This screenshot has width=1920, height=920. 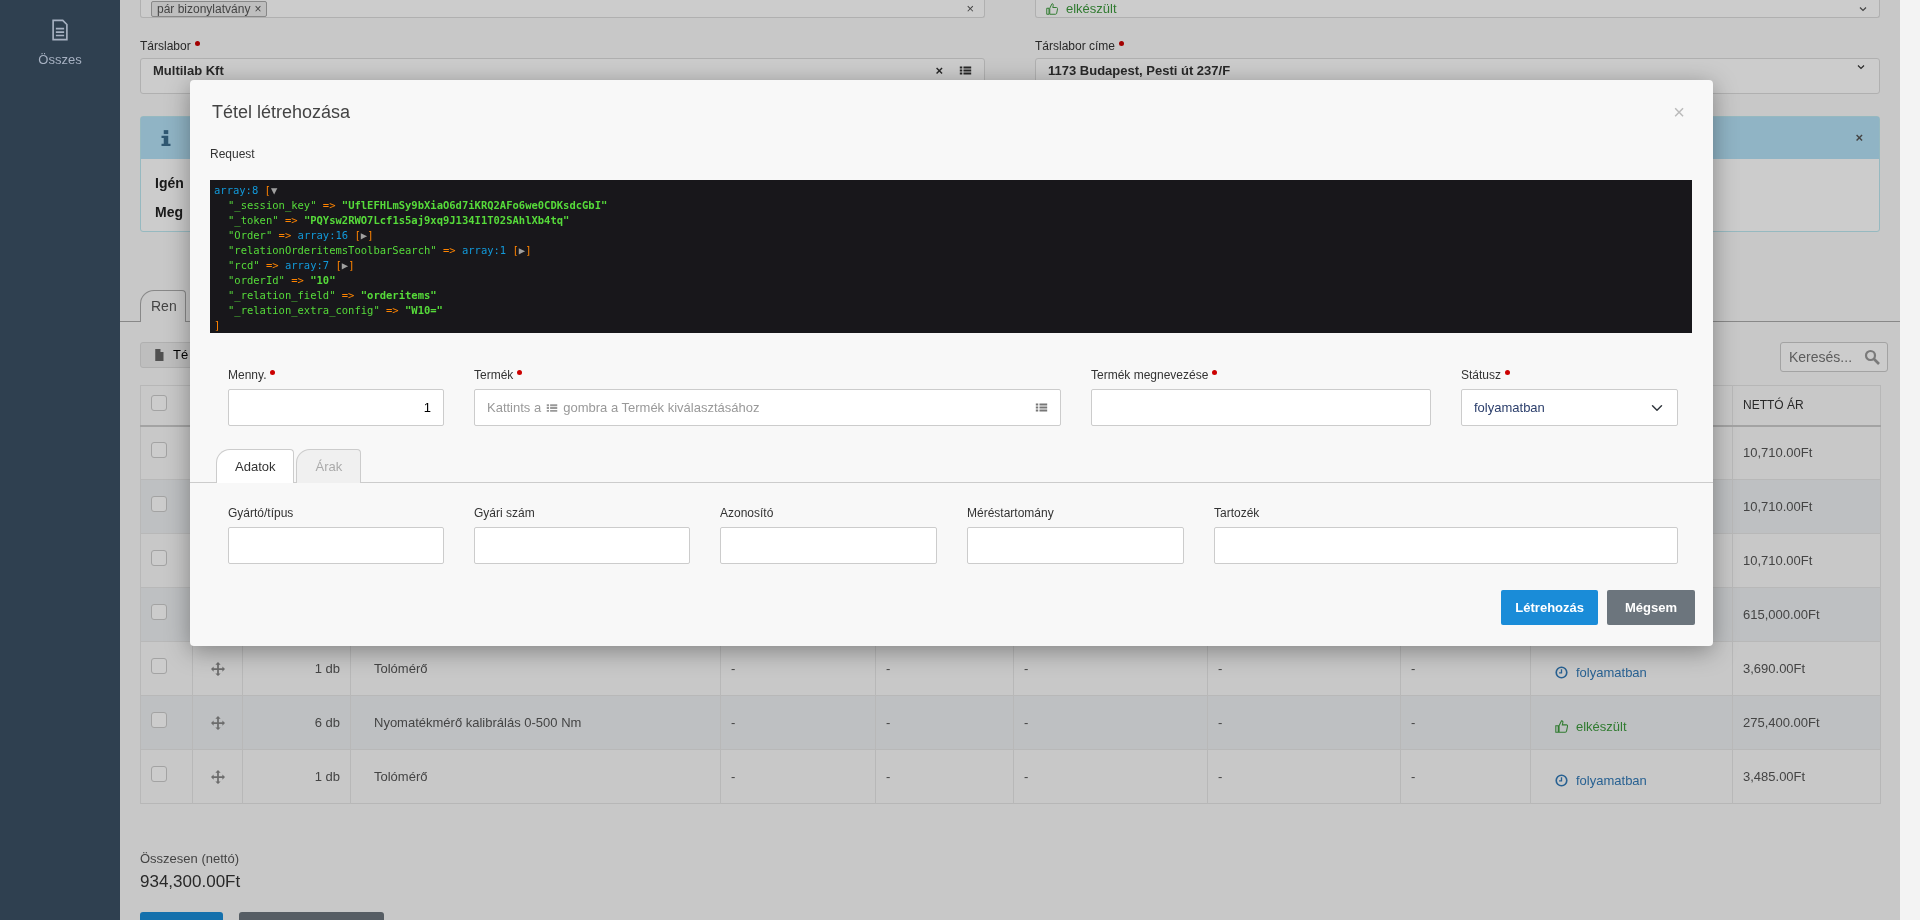 I want to click on quantity-field: 1, so click(x=336, y=407).